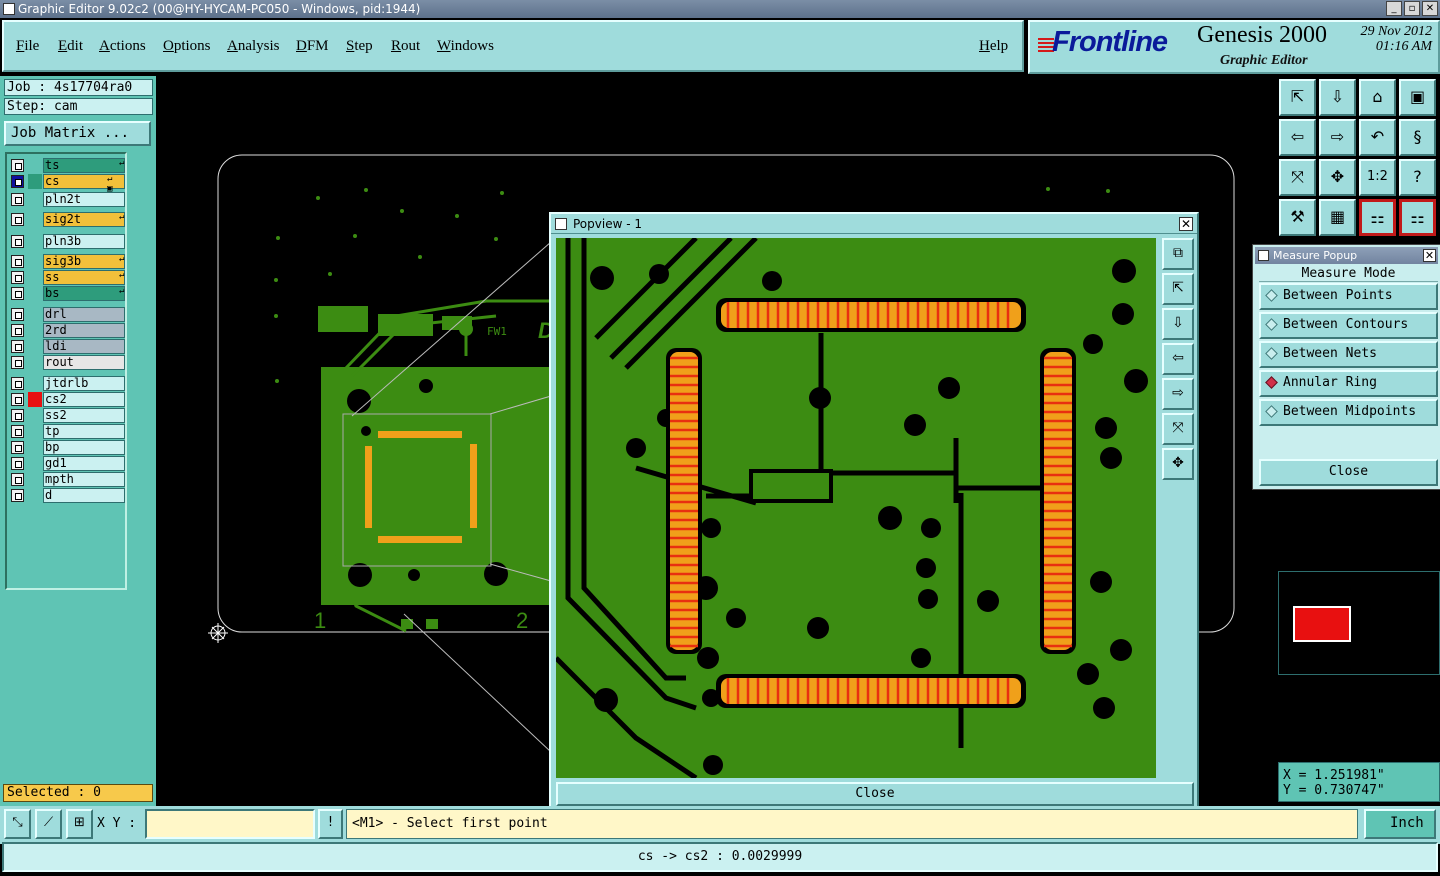 Image resolution: width=1440 pixels, height=876 pixels. I want to click on menu-help: Help, so click(993, 46).